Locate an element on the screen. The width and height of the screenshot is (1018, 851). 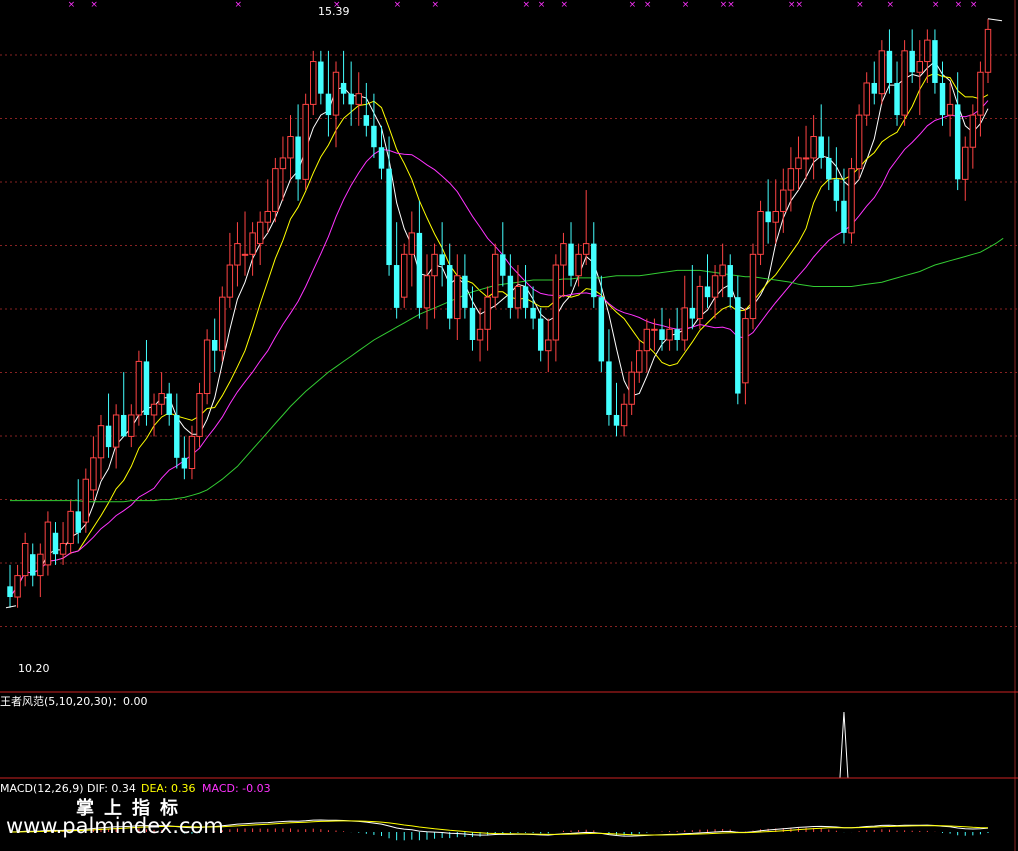
macd-title: MACD(12,26,9) is located at coordinates (42, 788).